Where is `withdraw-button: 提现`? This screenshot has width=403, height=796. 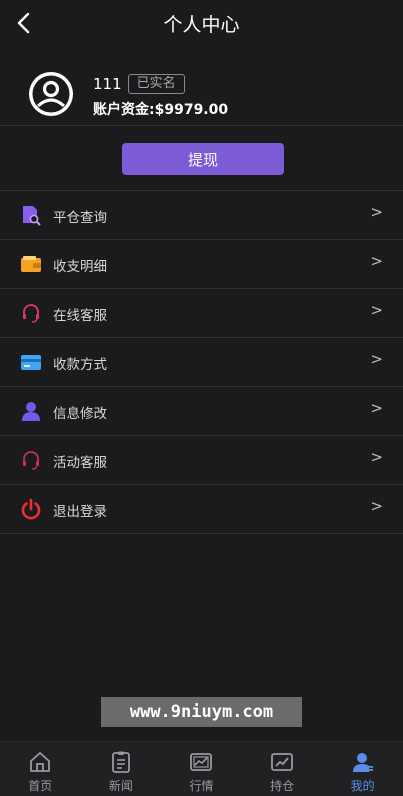 withdraw-button: 提现 is located at coordinates (203, 159).